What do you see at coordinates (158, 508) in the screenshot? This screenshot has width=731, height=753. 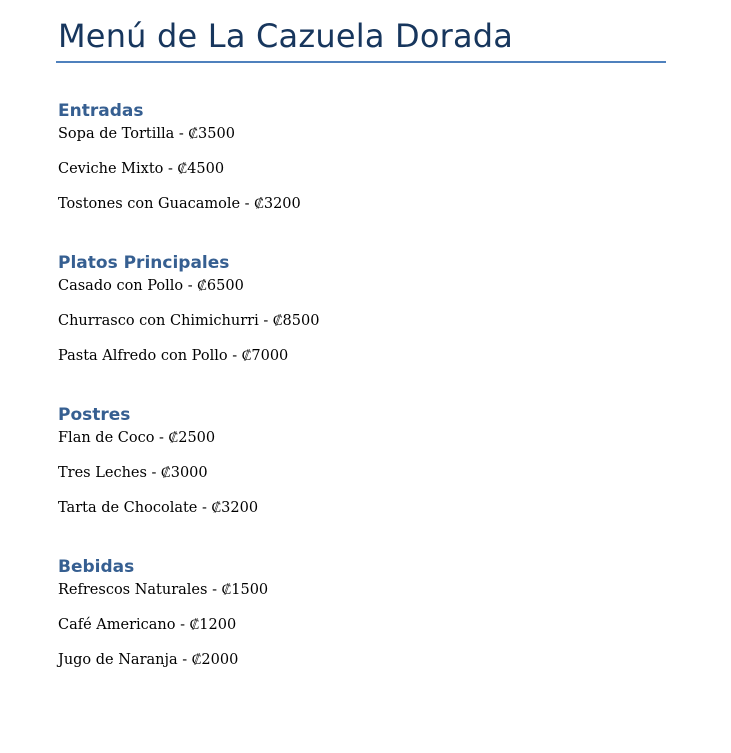 I see `menu-item: Tarta de Chocolate - ₡3200` at bounding box center [158, 508].